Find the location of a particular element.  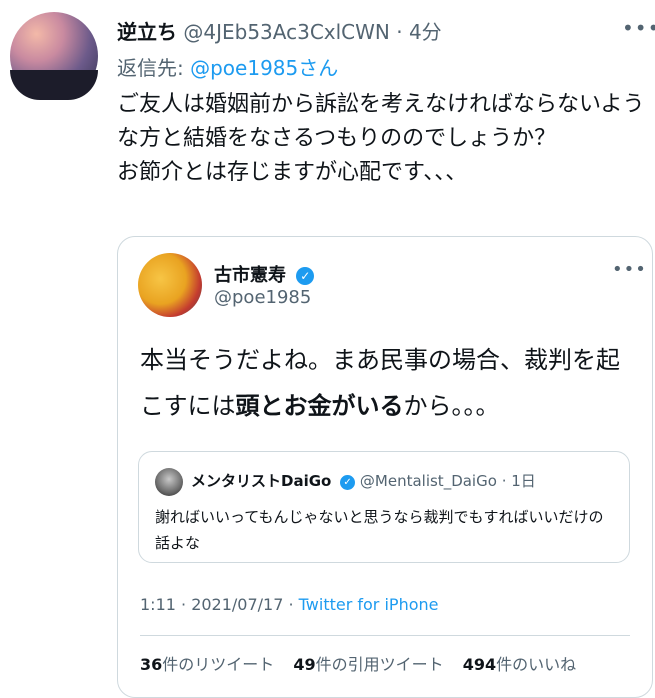

tweet-text-line: お節介とは存じますが心配です、、、 is located at coordinates (292, 172).